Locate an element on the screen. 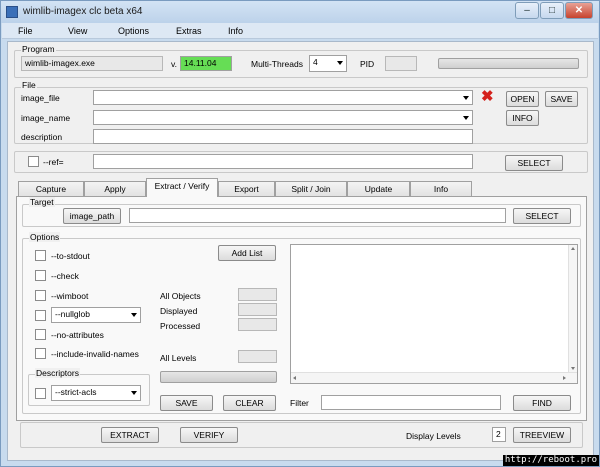 The width and height of the screenshot is (600, 467). program-group-title: Program is located at coordinates (38, 49).